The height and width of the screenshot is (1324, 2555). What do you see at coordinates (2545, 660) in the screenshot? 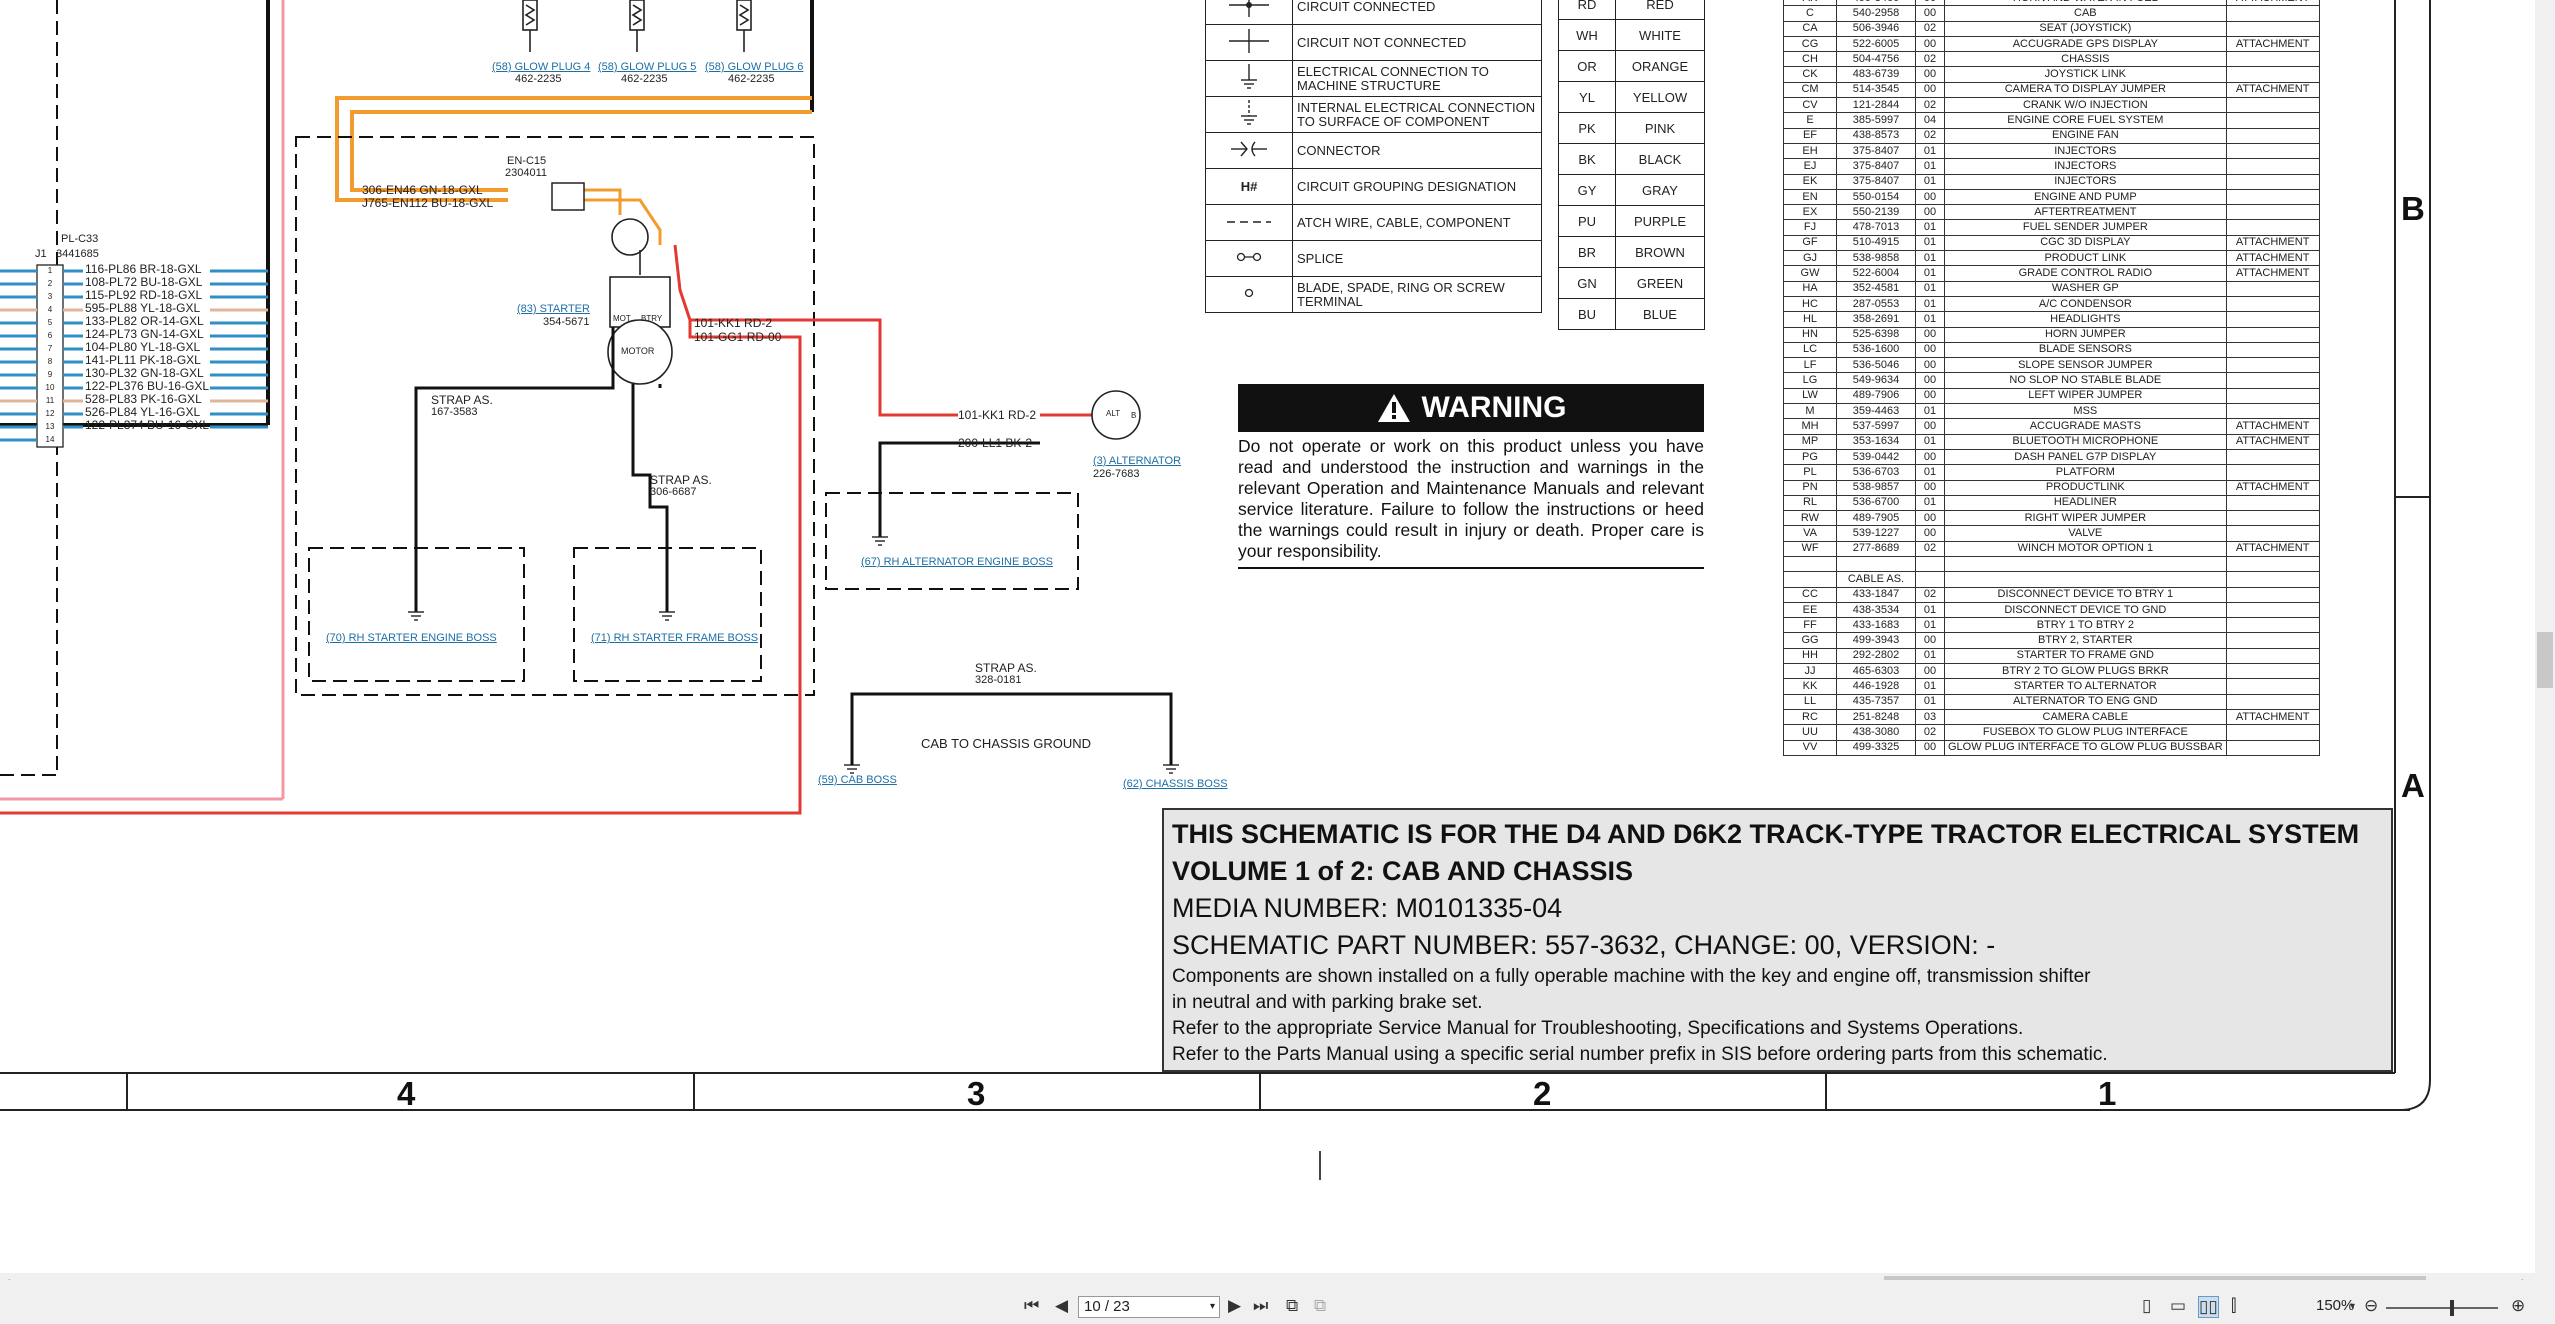
I see `vertical-scroll-thumb` at bounding box center [2545, 660].